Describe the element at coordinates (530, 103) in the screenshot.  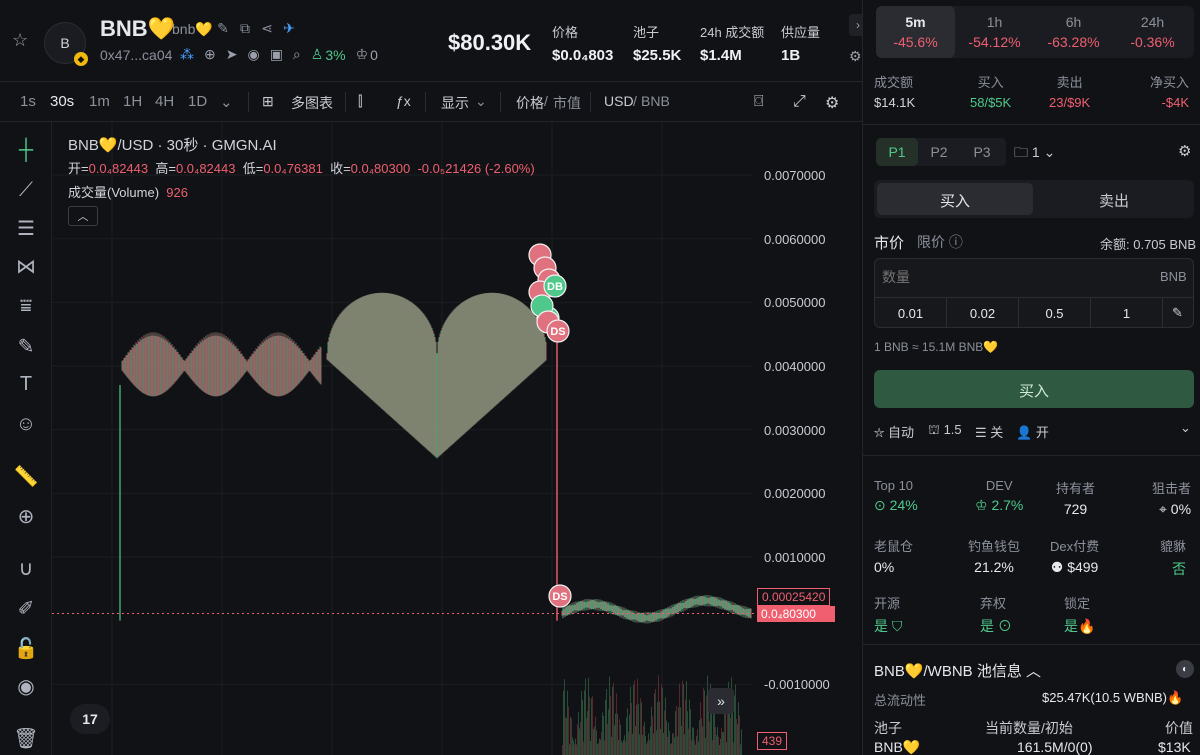
I see `price-toggle: 价格` at that location.